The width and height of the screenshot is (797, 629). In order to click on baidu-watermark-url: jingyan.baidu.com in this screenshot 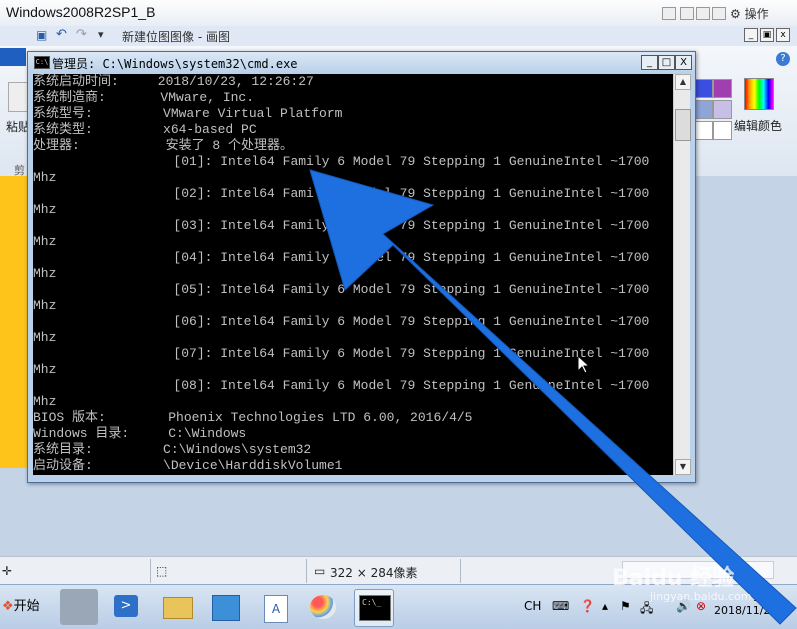, I will do `click(701, 596)`.